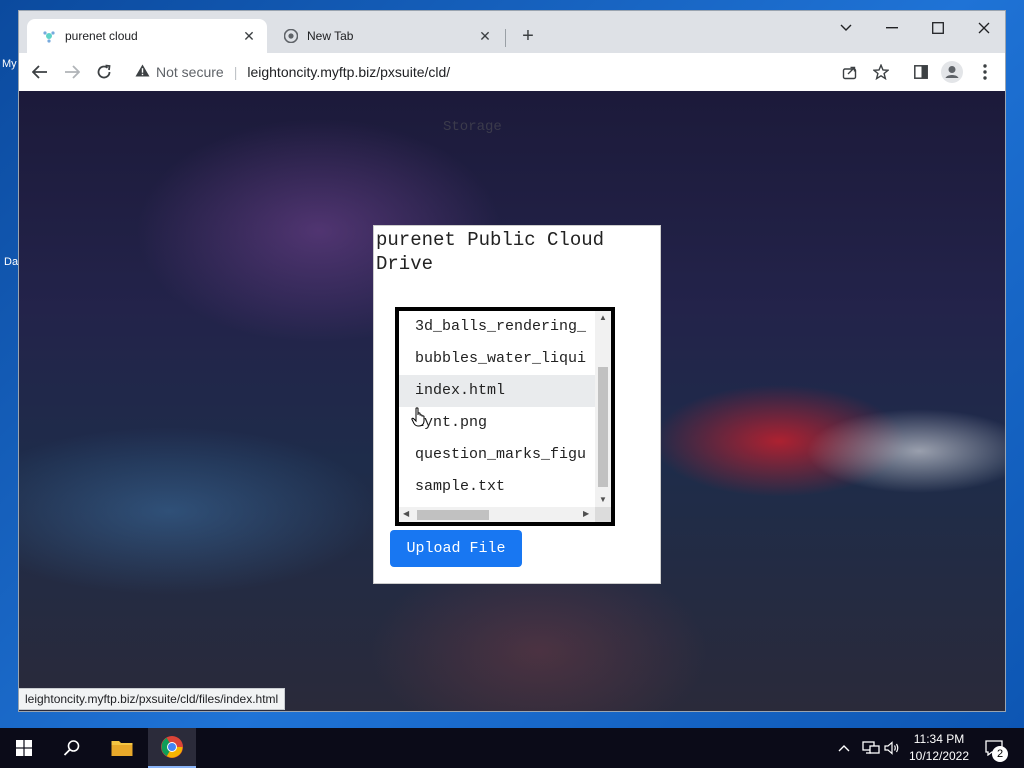  What do you see at coordinates (386, 36) in the screenshot?
I see `tab-new-tab: New Tab ✕` at bounding box center [386, 36].